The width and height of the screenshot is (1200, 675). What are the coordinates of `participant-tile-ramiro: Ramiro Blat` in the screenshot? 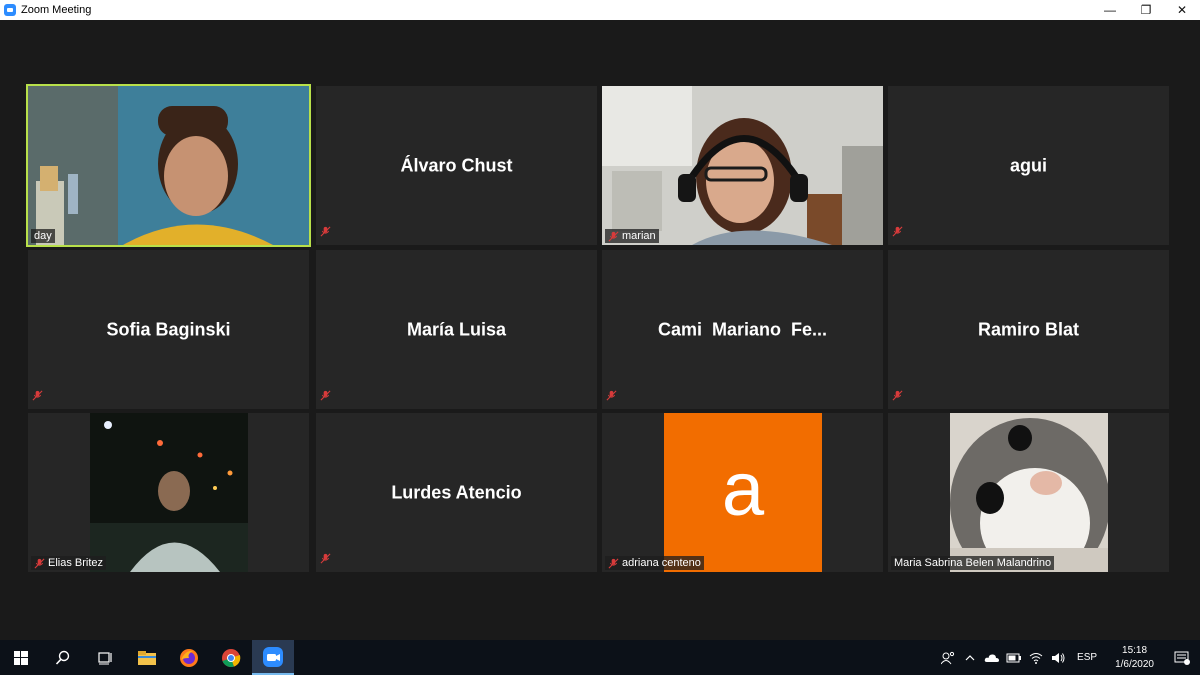 It's located at (1028, 329).